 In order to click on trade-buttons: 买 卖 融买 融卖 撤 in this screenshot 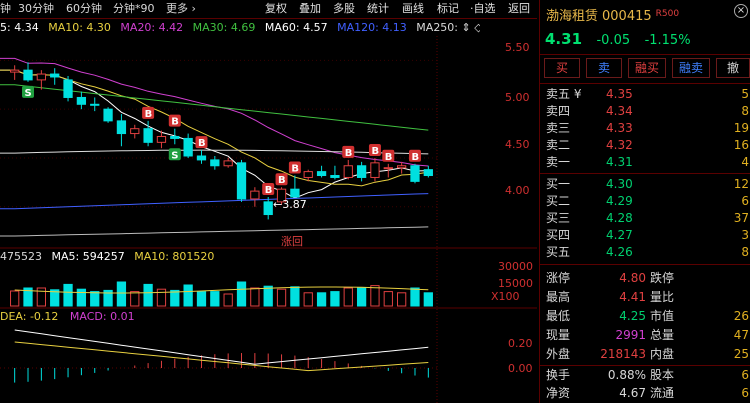, I will do `click(647, 68)`.